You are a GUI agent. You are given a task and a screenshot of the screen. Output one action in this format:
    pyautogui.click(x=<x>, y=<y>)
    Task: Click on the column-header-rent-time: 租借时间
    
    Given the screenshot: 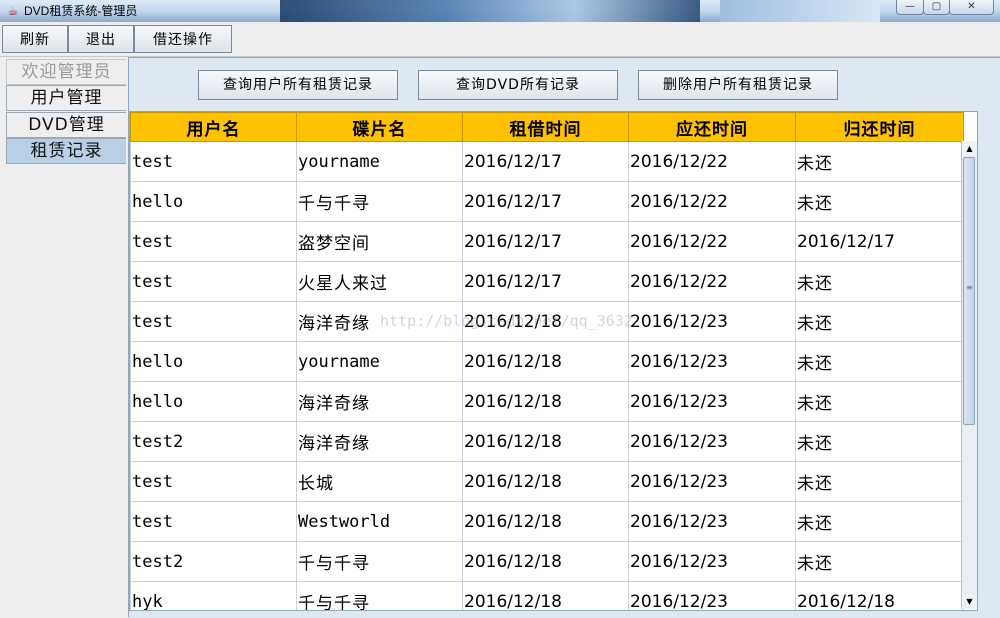 What is the action you would take?
    pyautogui.click(x=545, y=127)
    